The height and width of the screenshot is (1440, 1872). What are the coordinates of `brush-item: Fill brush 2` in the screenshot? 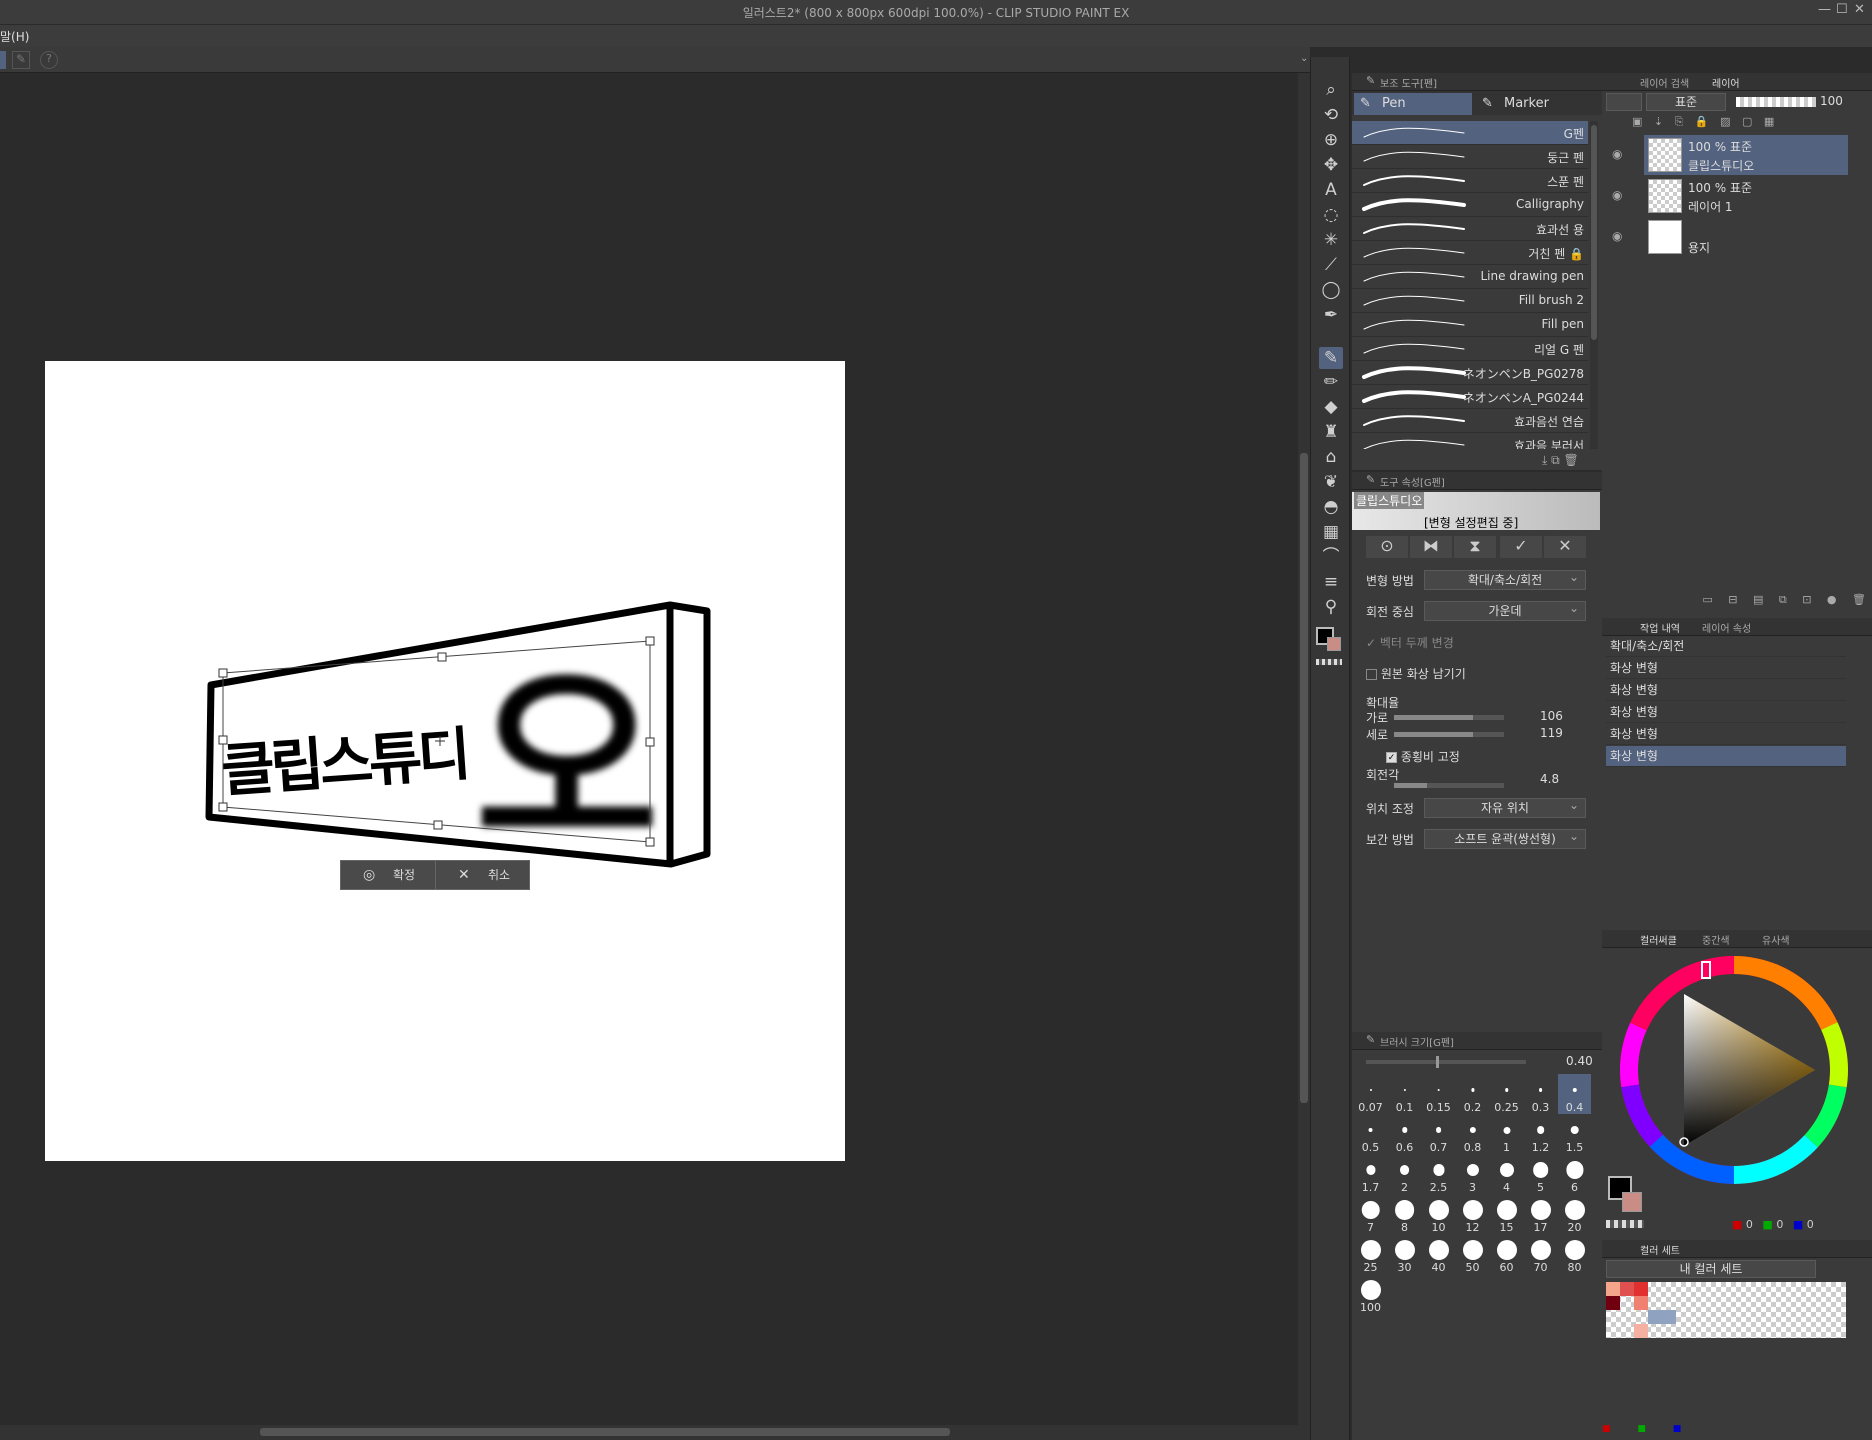 It's located at (1470, 301).